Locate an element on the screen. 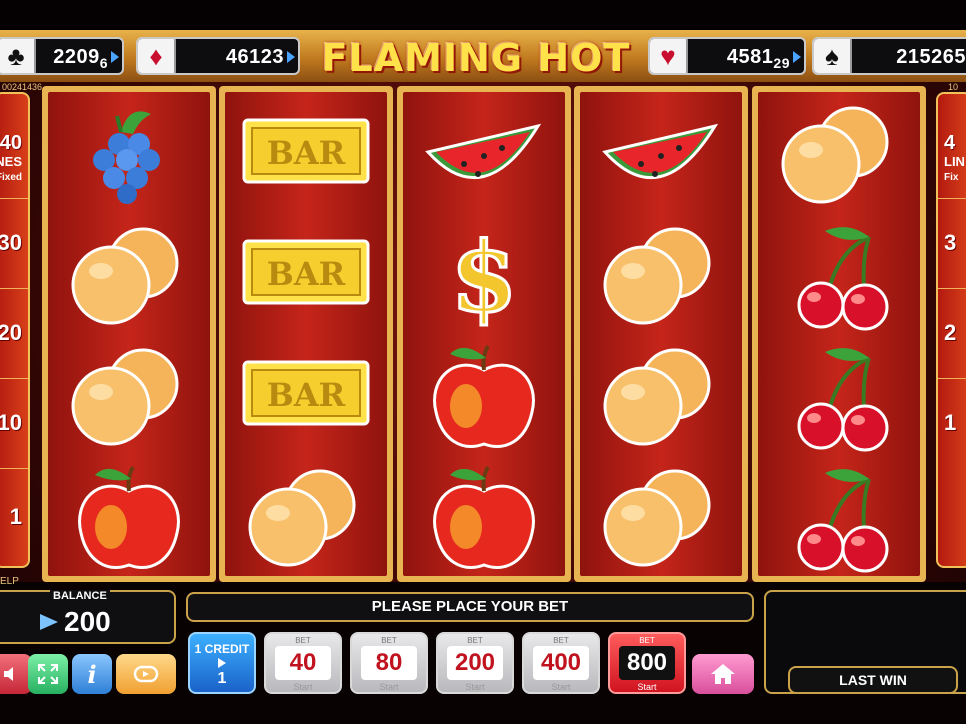 The height and width of the screenshot is (724, 966). bet-800-button: BET 800 Start is located at coordinates (647, 663).